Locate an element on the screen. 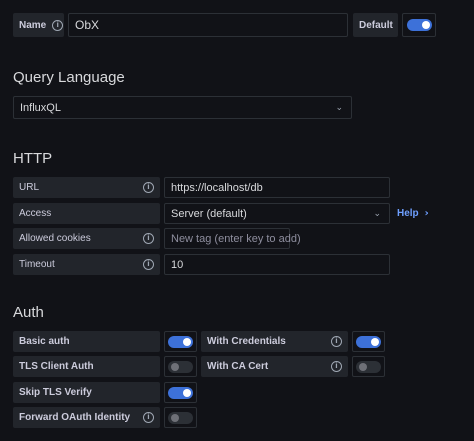 The width and height of the screenshot is (474, 441). help-label: Help is located at coordinates (408, 213).